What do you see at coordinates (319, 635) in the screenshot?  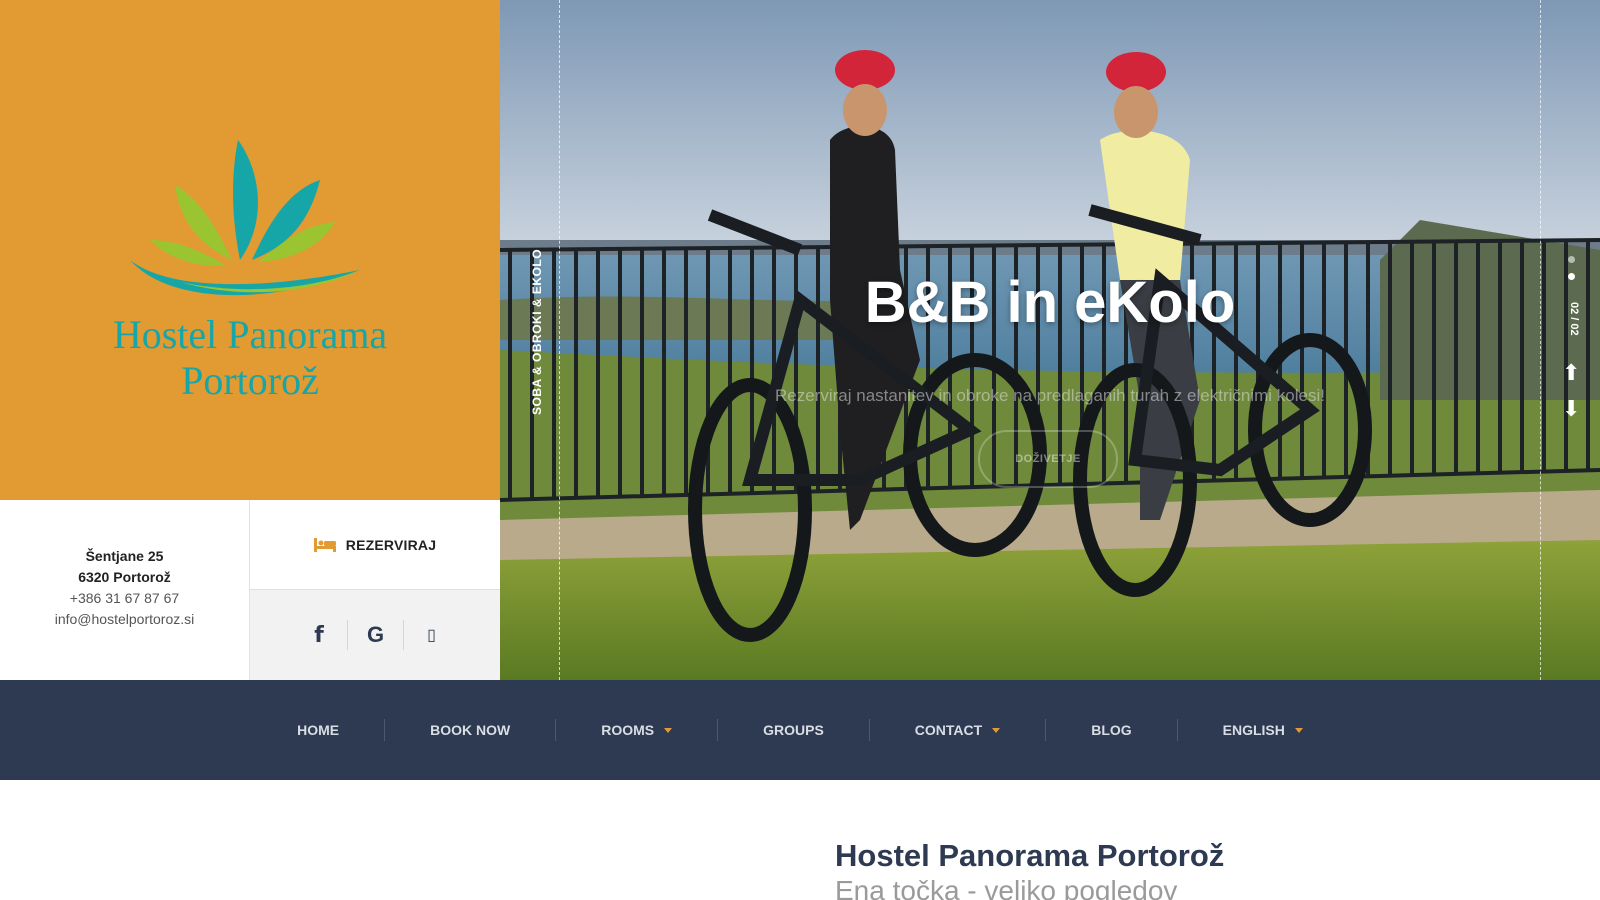 I see `facebook-icon: f` at bounding box center [319, 635].